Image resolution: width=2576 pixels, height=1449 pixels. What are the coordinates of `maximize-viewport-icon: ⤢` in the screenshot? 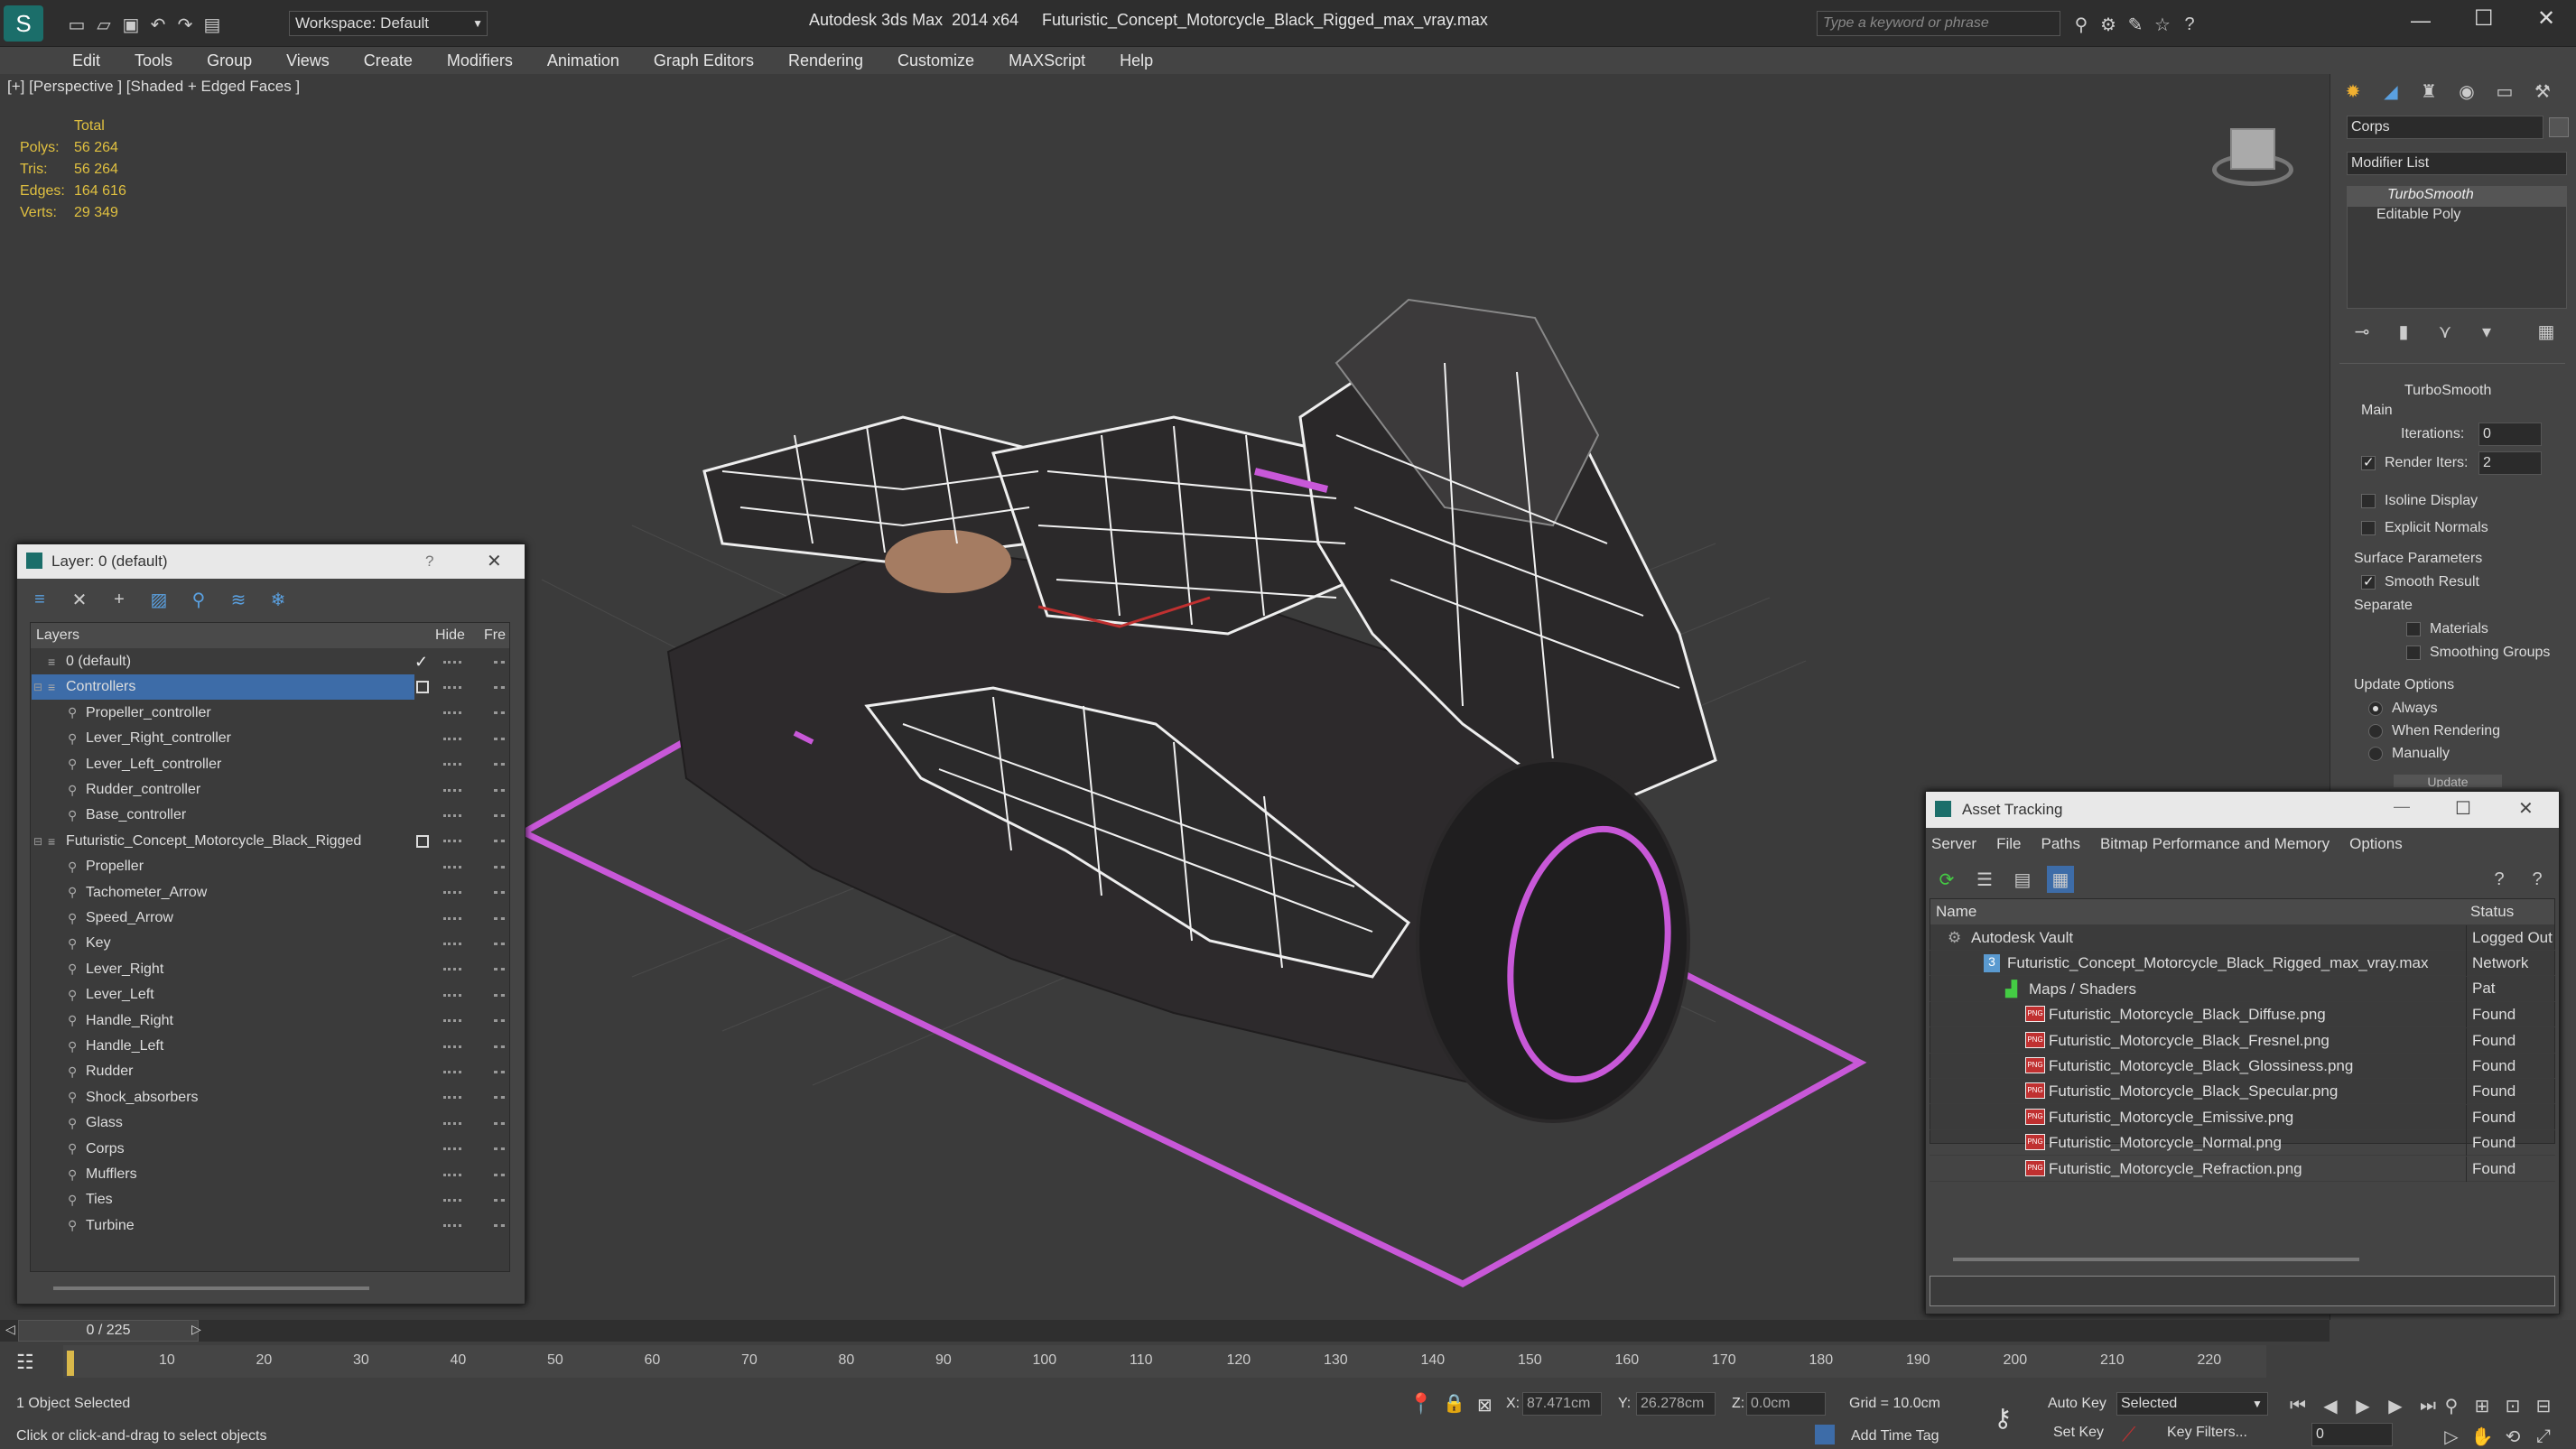 It's located at (2543, 1436).